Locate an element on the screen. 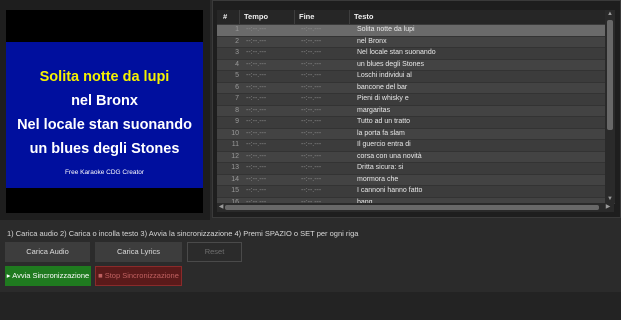 The width and height of the screenshot is (621, 320). row-lyric-text: Nel locale stan suonando is located at coordinates (396, 52).